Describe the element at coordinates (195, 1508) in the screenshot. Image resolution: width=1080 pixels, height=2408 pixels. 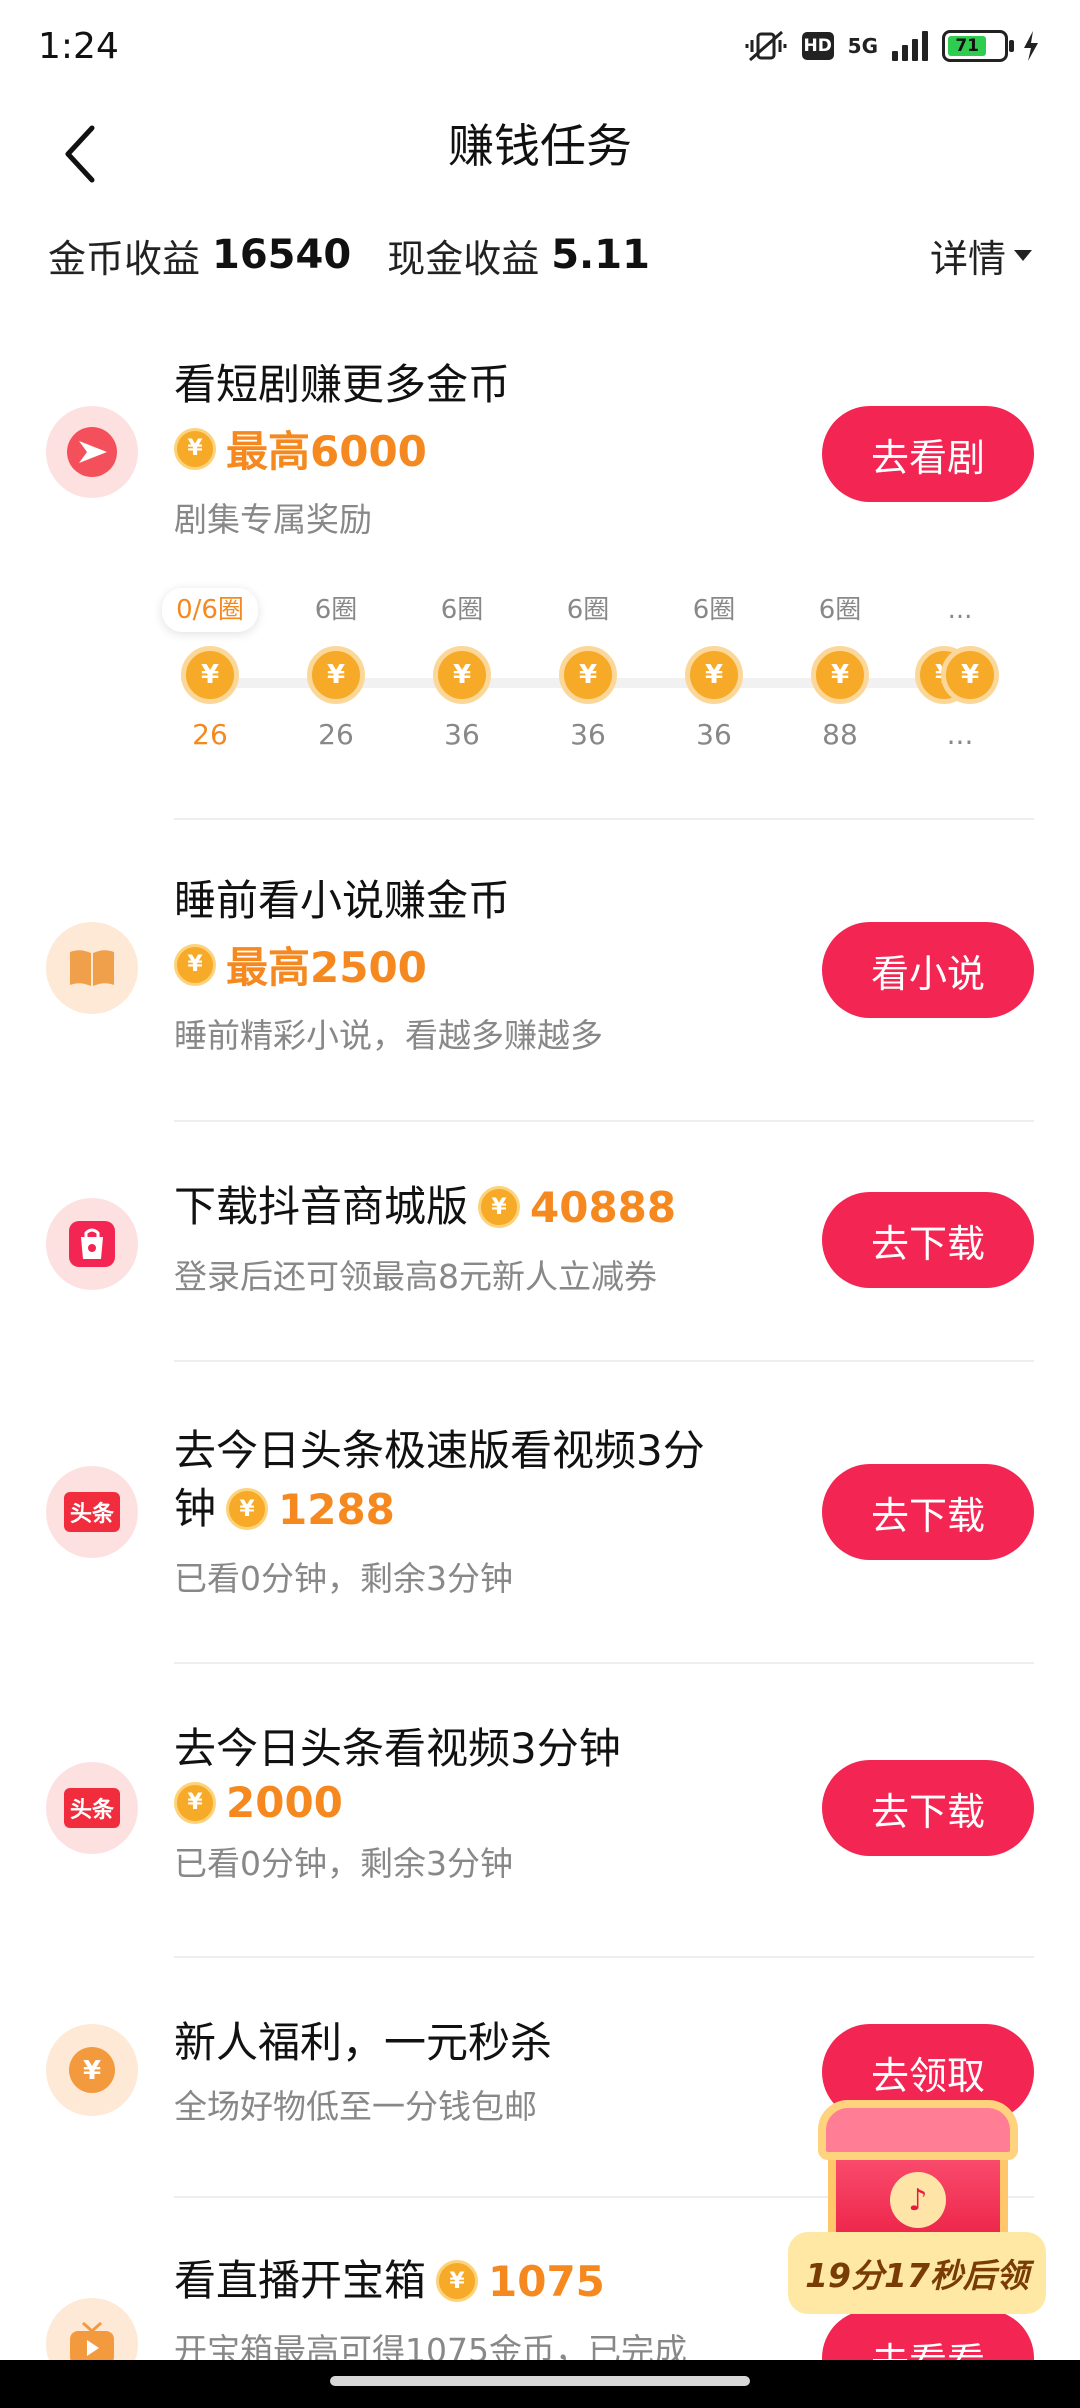
I see `task-title-continued: 钟` at that location.